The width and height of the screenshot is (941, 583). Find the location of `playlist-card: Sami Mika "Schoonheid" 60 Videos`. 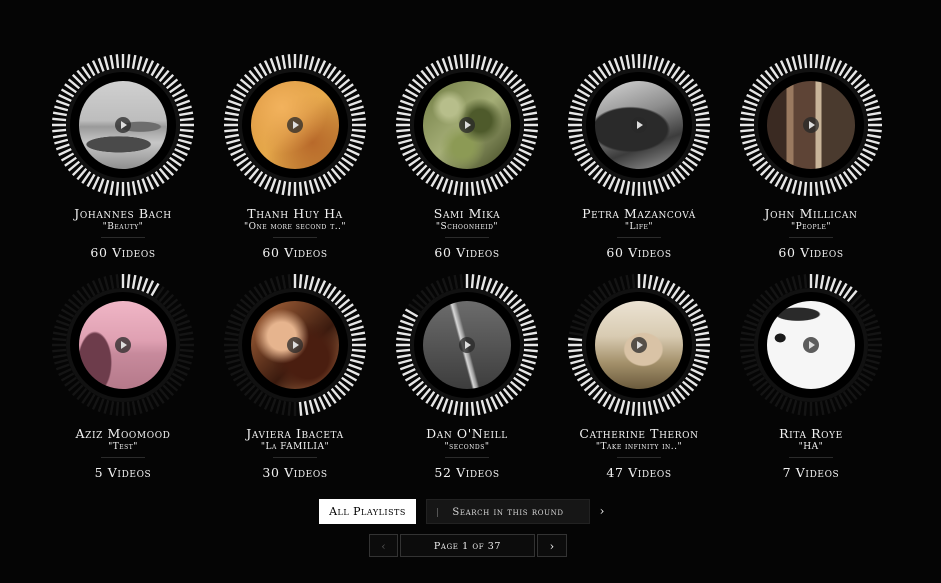

playlist-card: Sami Mika "Schoonheid" 60 Videos is located at coordinates (467, 158).